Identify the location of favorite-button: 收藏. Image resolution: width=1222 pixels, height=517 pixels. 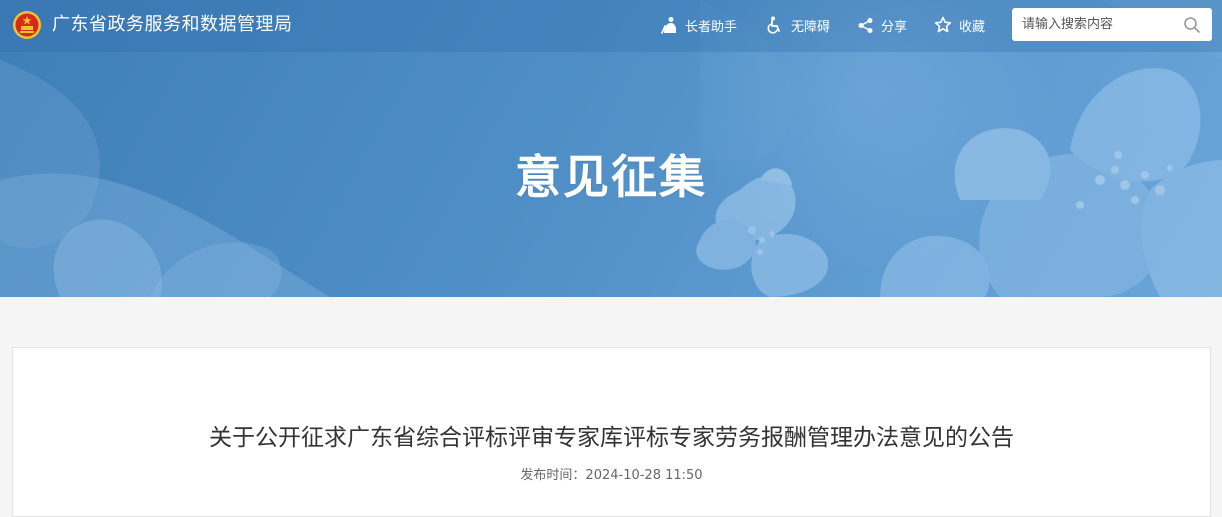
(959, 25).